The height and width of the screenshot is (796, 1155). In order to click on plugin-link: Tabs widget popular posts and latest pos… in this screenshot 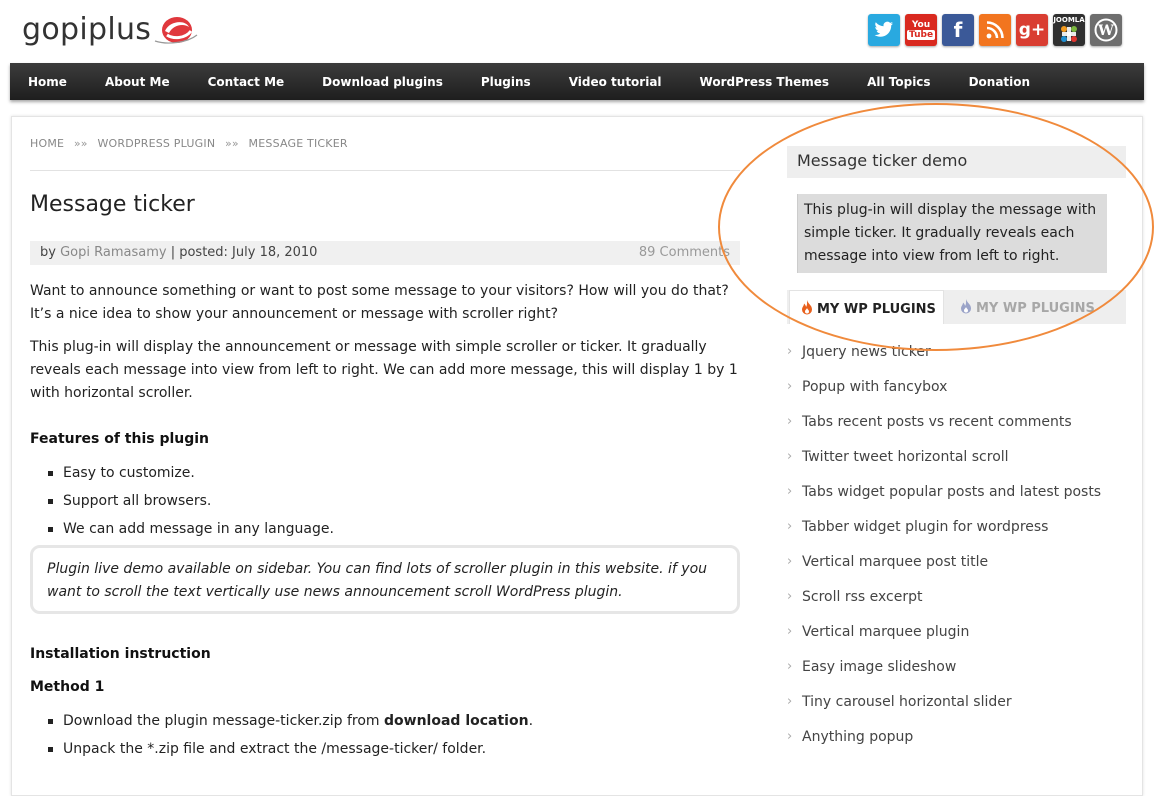, I will do `click(957, 497)`.